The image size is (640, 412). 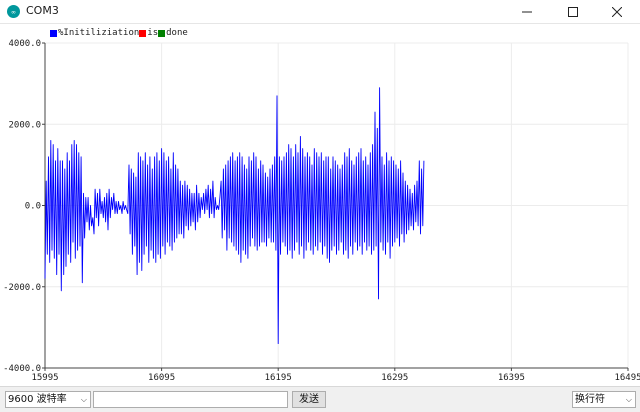 What do you see at coordinates (190, 399) in the screenshot?
I see `send-input` at bounding box center [190, 399].